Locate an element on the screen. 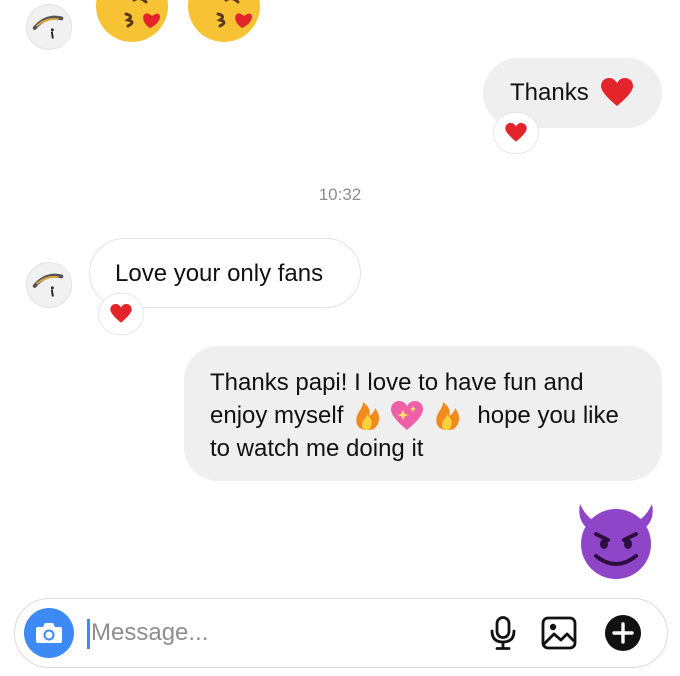  message-text: Thanks is located at coordinates (549, 92).